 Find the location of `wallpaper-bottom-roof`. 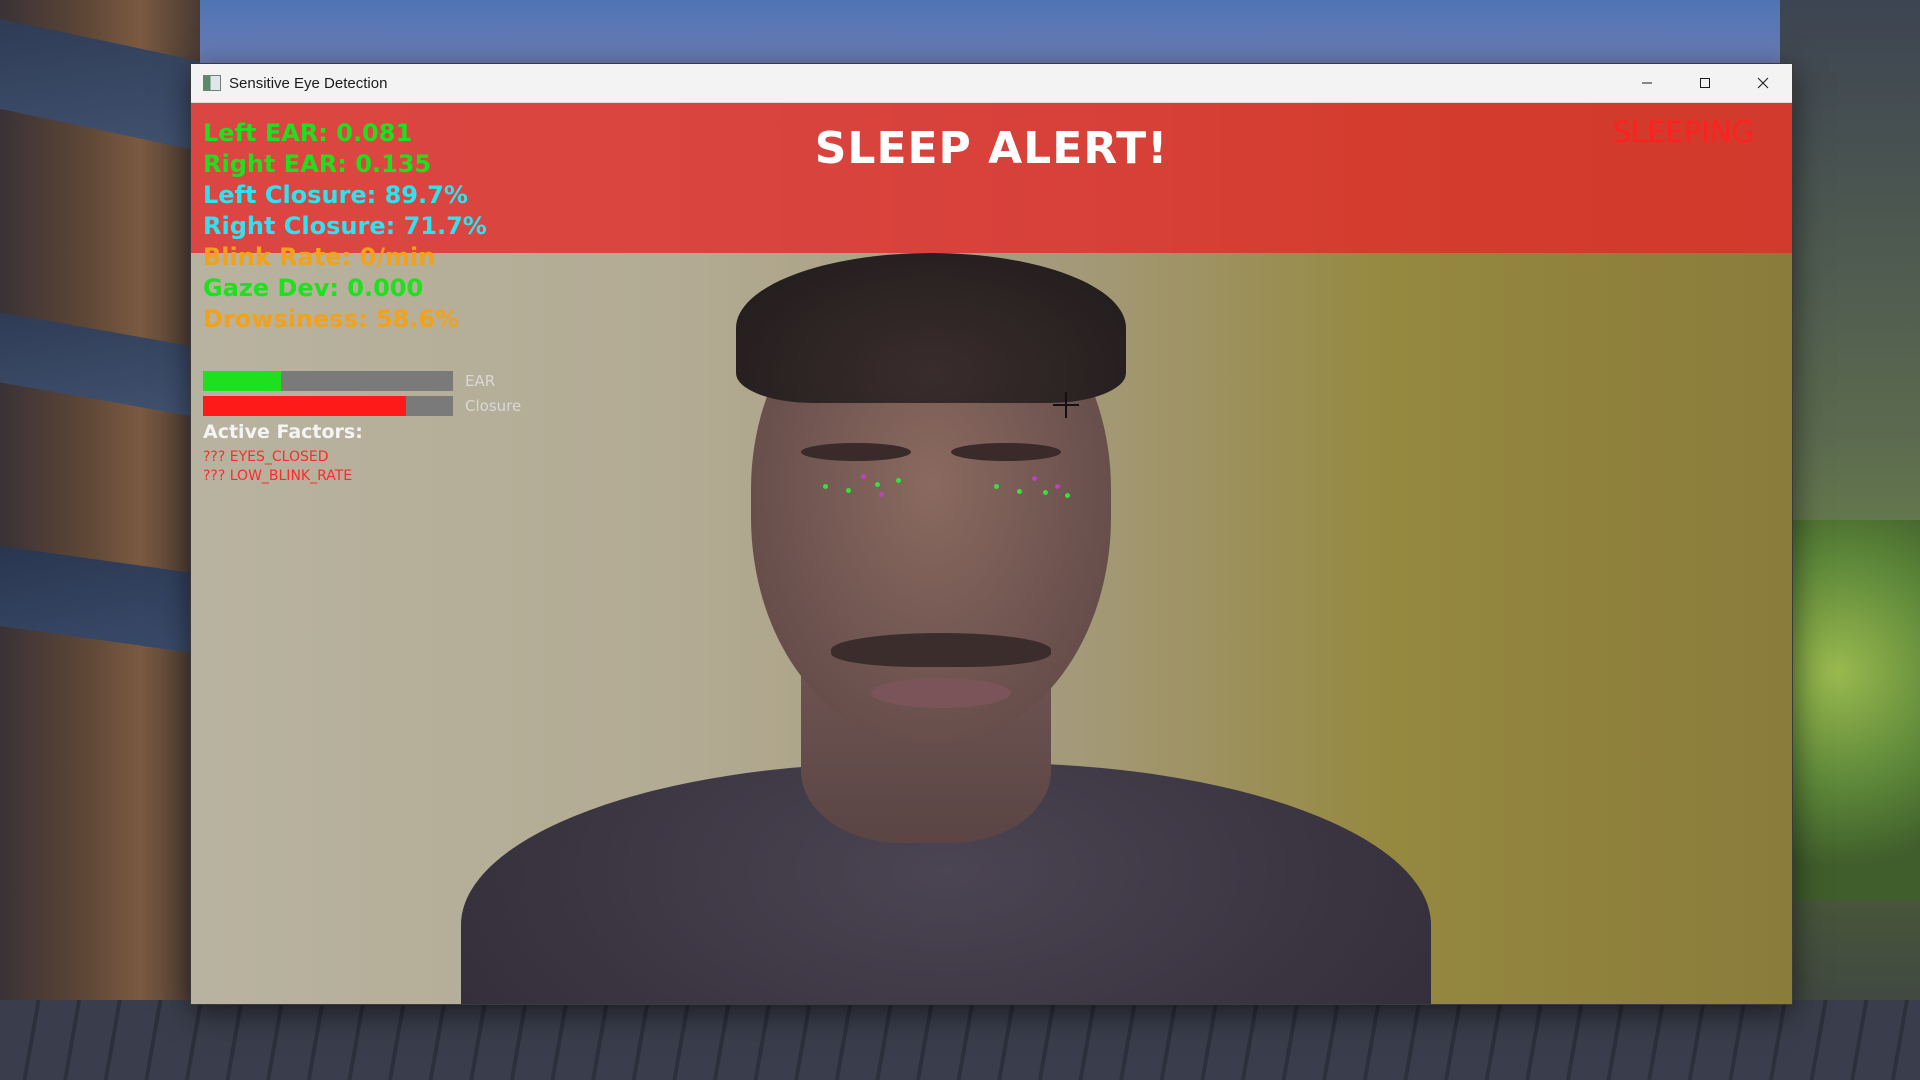

wallpaper-bottom-roof is located at coordinates (960, 1040).